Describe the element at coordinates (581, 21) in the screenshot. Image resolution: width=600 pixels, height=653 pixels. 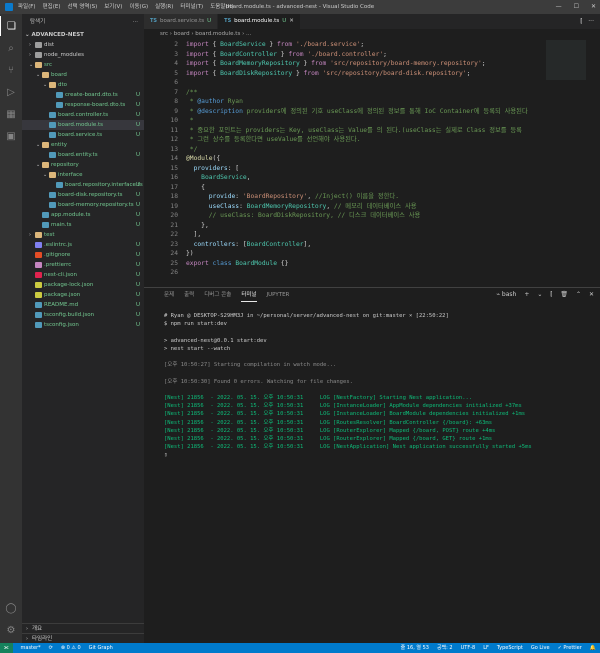
I see `split-editor-icon: ⫿` at that location.